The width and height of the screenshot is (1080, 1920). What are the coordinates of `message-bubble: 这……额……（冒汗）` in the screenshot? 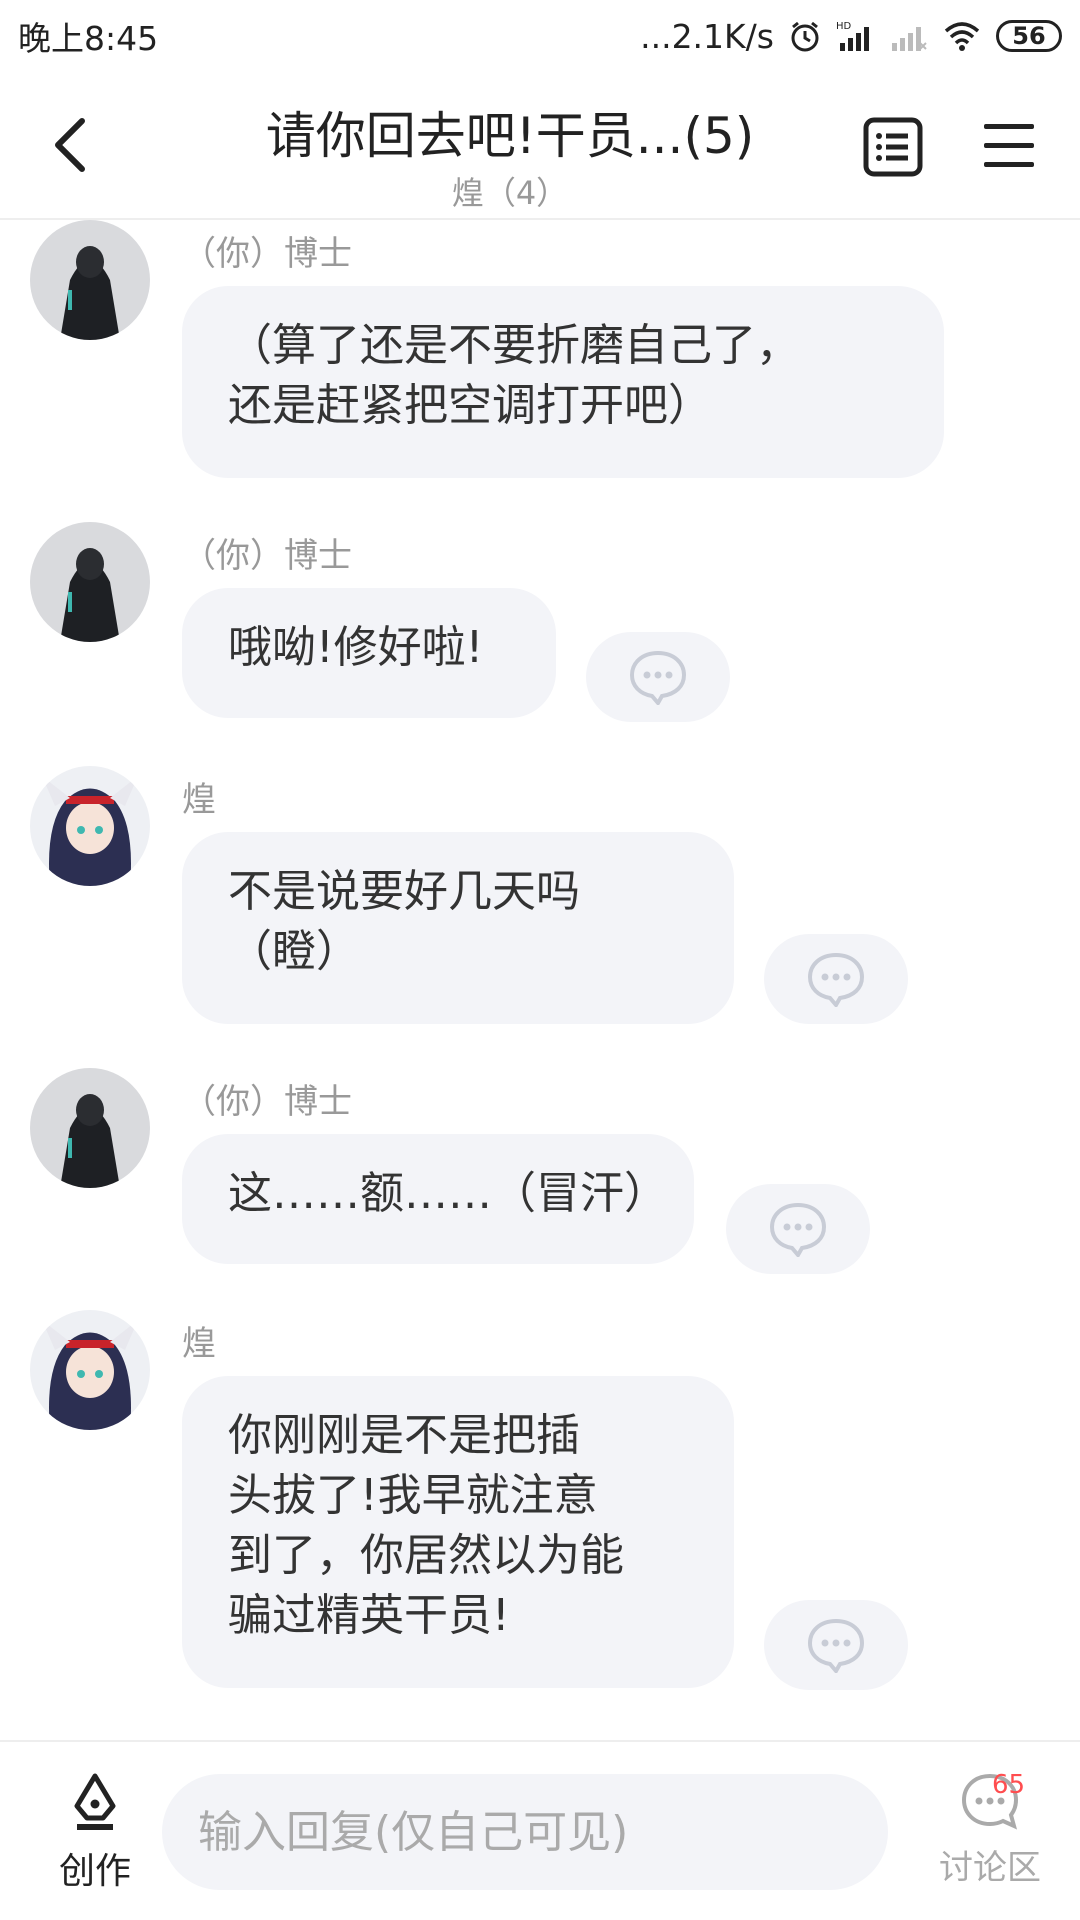 It's located at (438, 1199).